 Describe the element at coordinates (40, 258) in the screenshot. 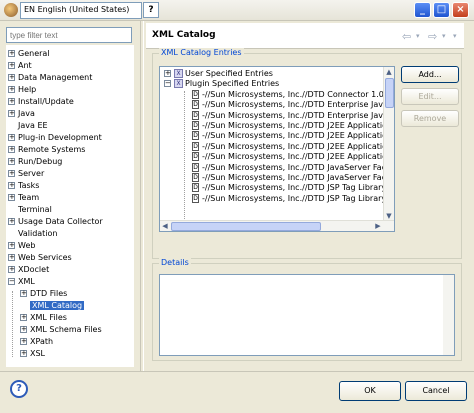

I see `tree-item: + Web Services` at that location.